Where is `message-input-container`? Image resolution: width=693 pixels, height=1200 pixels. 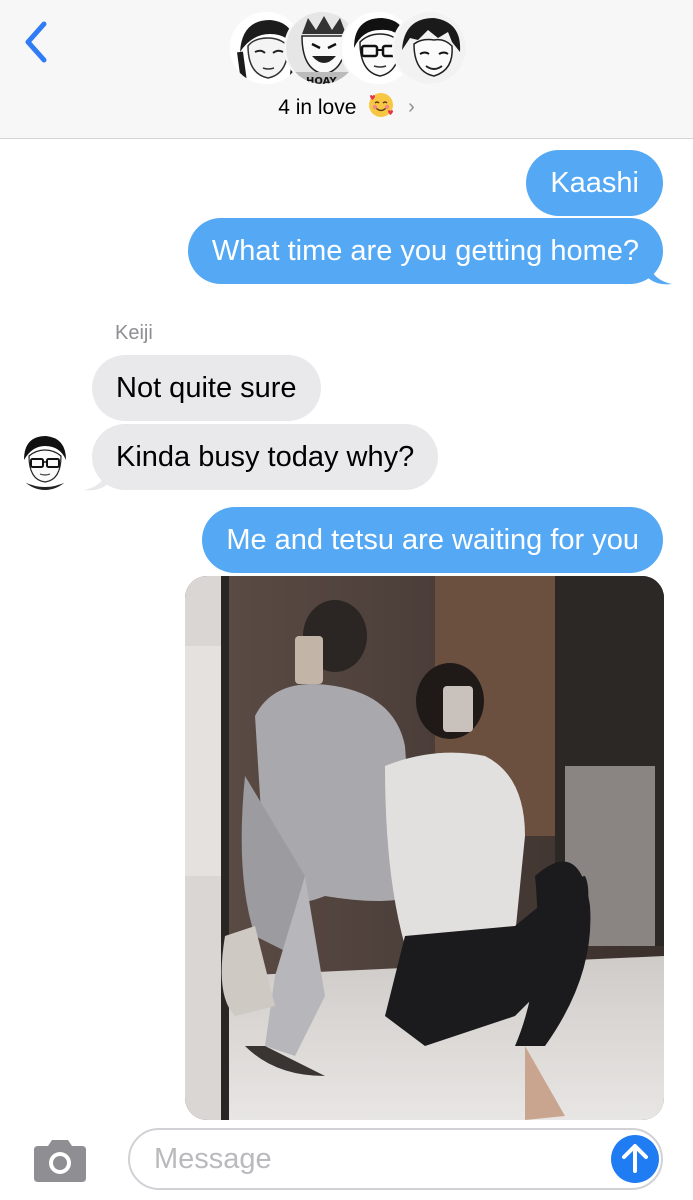
message-input-container is located at coordinates (395, 1159).